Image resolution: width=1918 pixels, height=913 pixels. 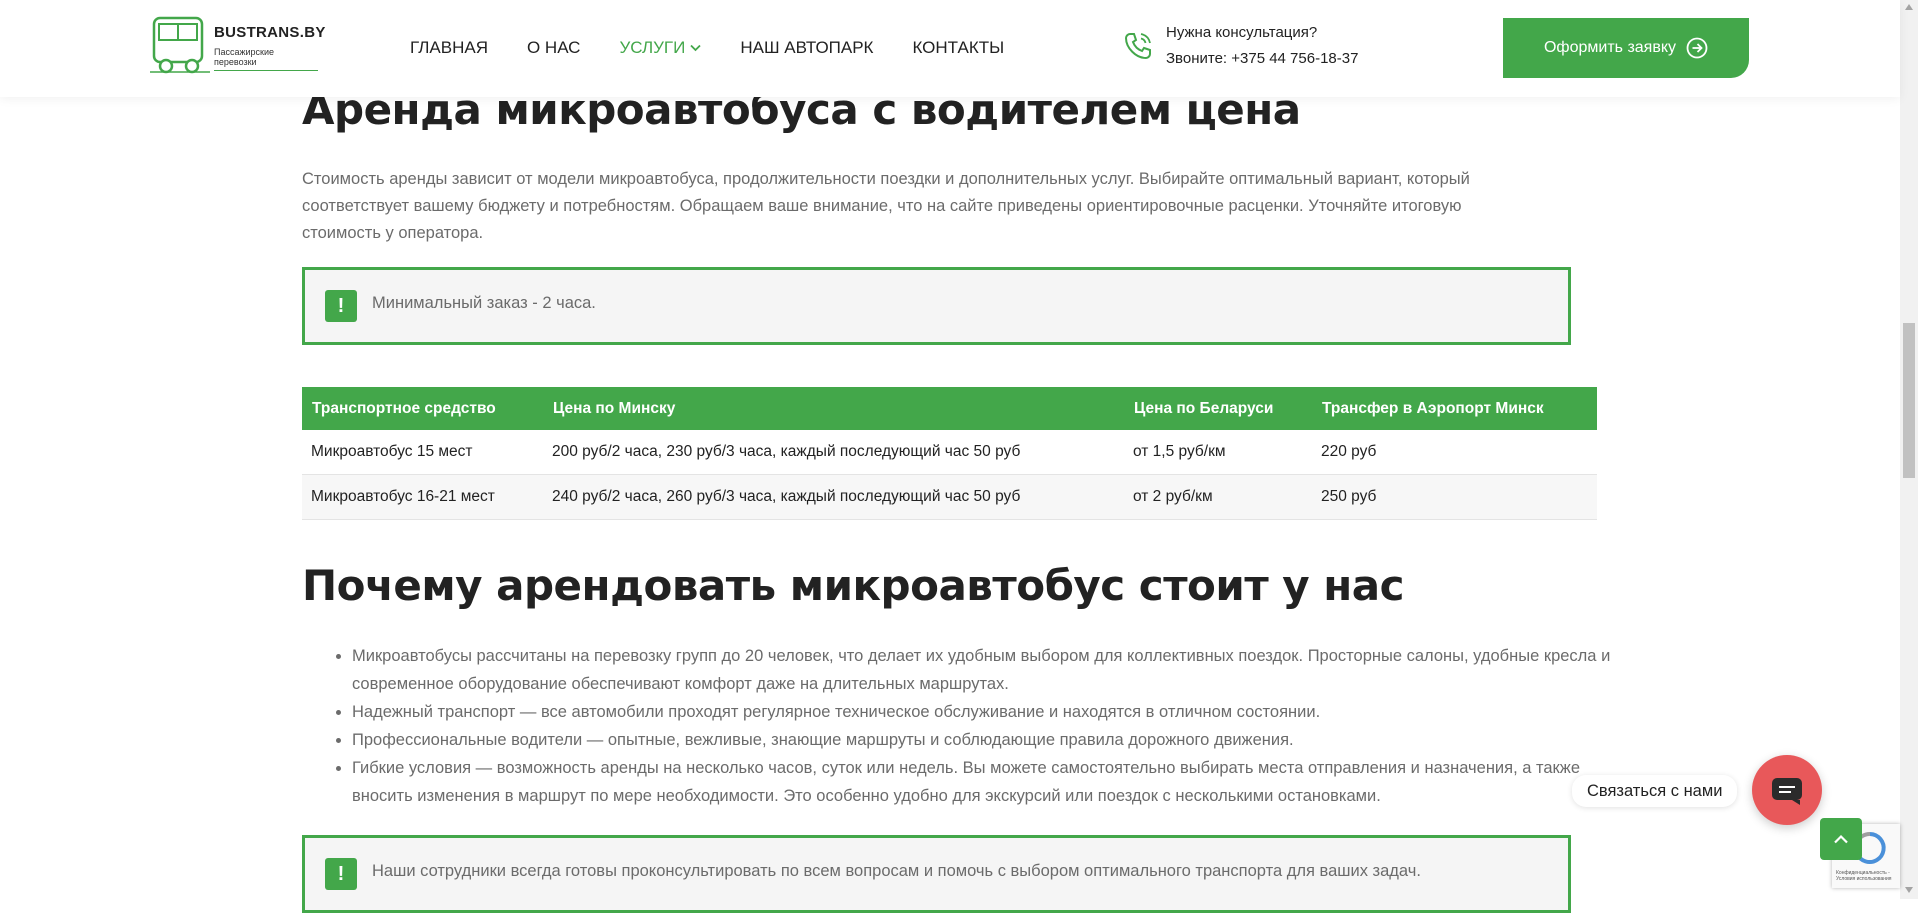 I want to click on scrollbar, so click(x=1909, y=449).